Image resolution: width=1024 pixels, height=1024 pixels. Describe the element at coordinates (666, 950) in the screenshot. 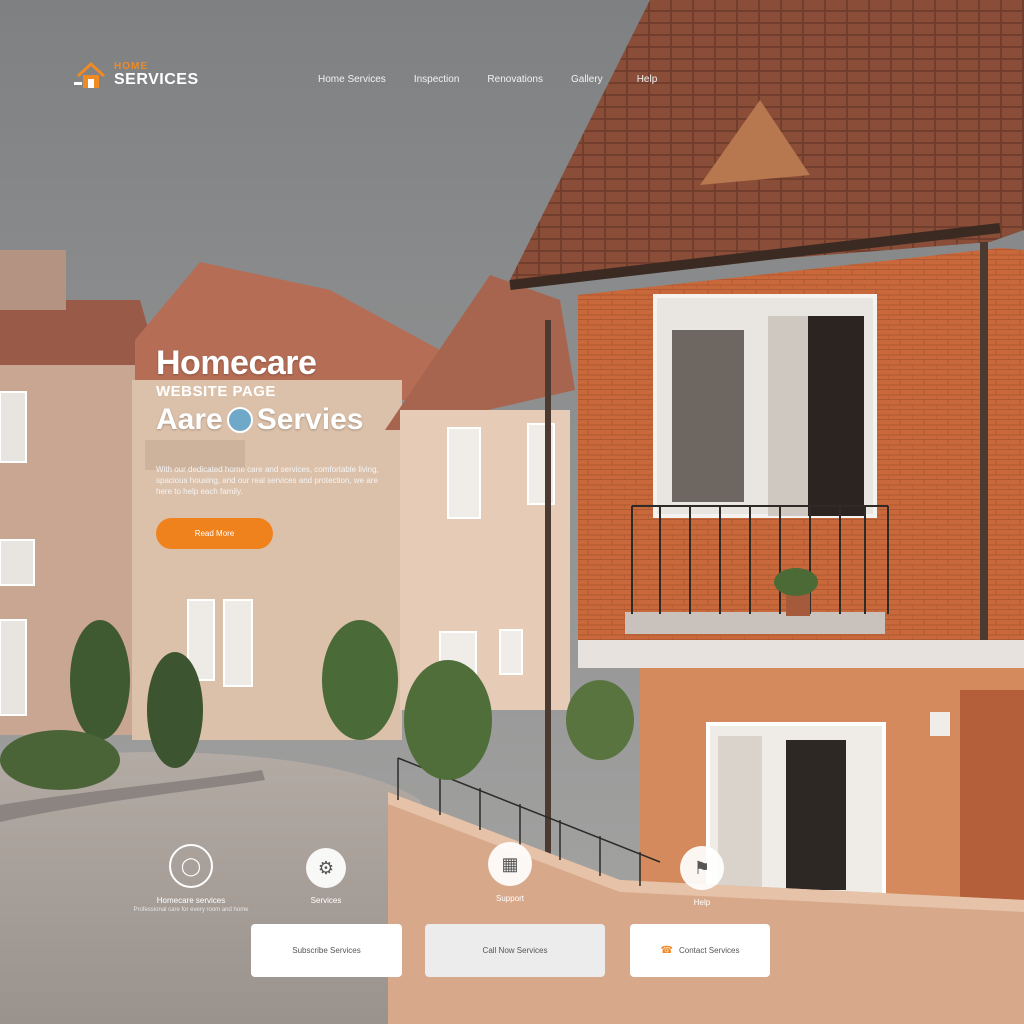

I see `phone-icon: ☎` at that location.